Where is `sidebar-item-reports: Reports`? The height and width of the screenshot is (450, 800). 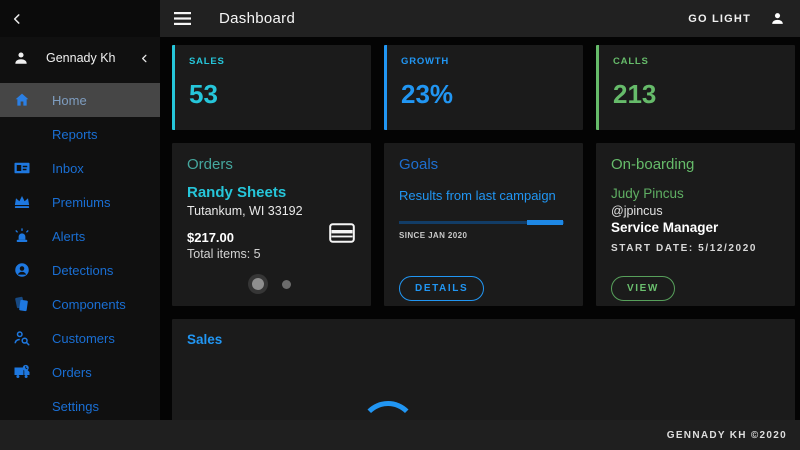
sidebar-item-reports: Reports is located at coordinates (80, 134).